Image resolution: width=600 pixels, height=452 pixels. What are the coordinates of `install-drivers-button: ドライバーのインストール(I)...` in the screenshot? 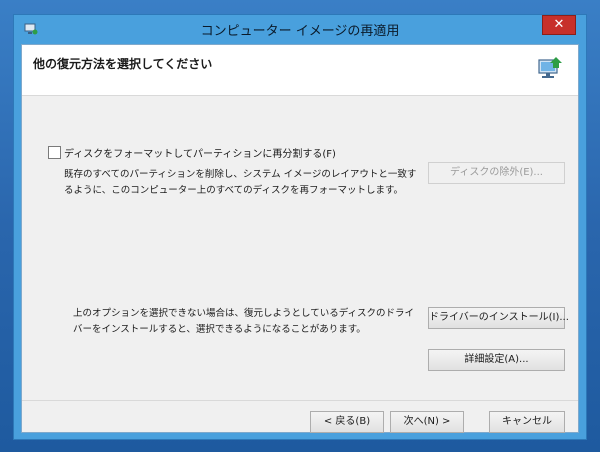 It's located at (498, 318).